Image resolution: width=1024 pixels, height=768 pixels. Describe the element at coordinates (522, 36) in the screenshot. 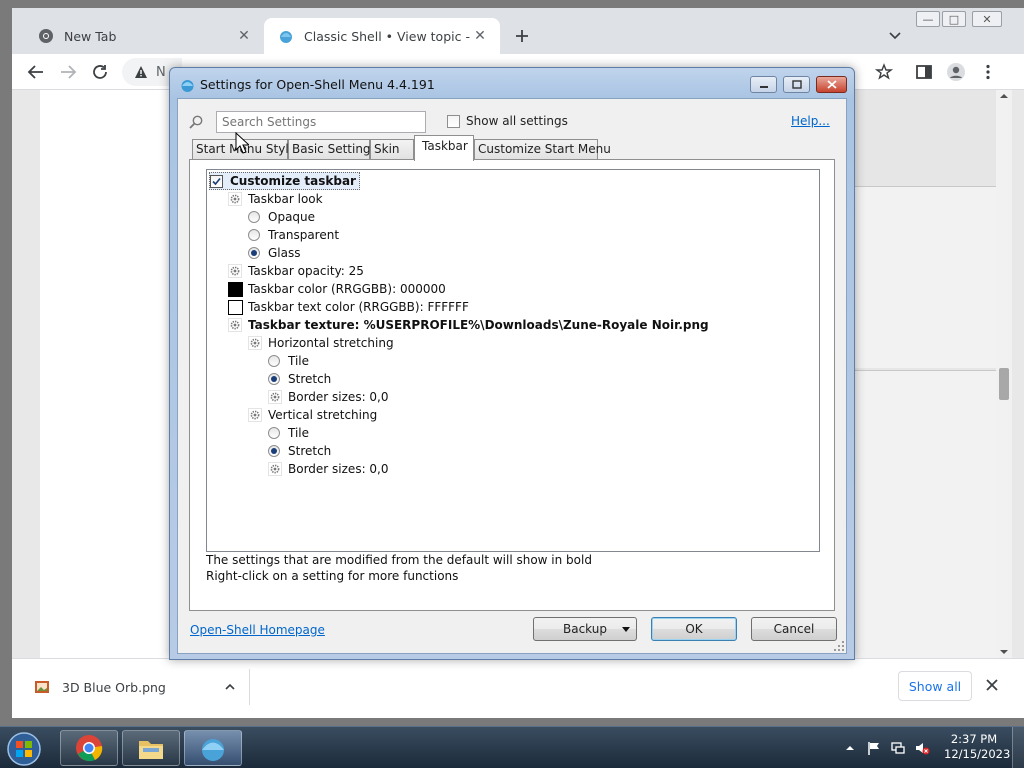

I see `new-tab-button` at that location.